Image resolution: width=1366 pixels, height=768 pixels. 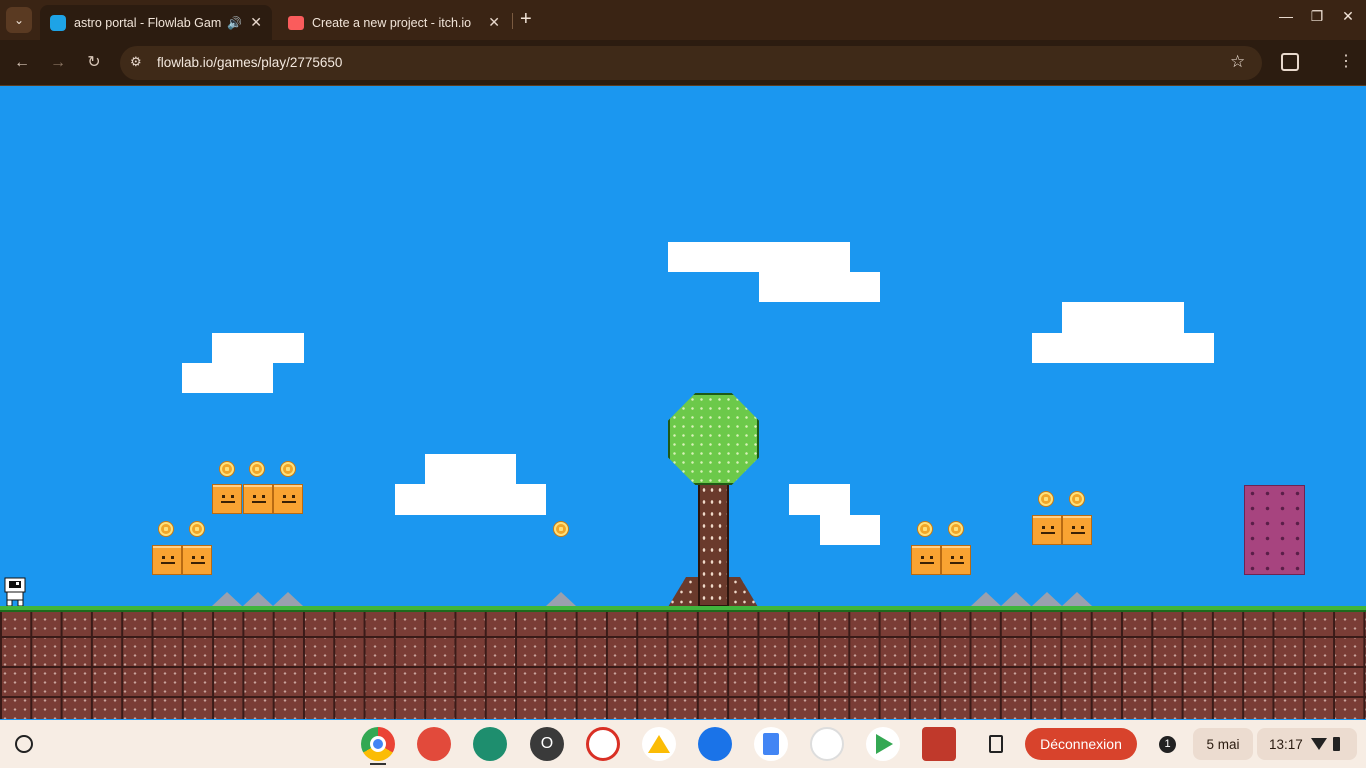 What do you see at coordinates (771, 744) in the screenshot?
I see `docs-icon` at bounding box center [771, 744].